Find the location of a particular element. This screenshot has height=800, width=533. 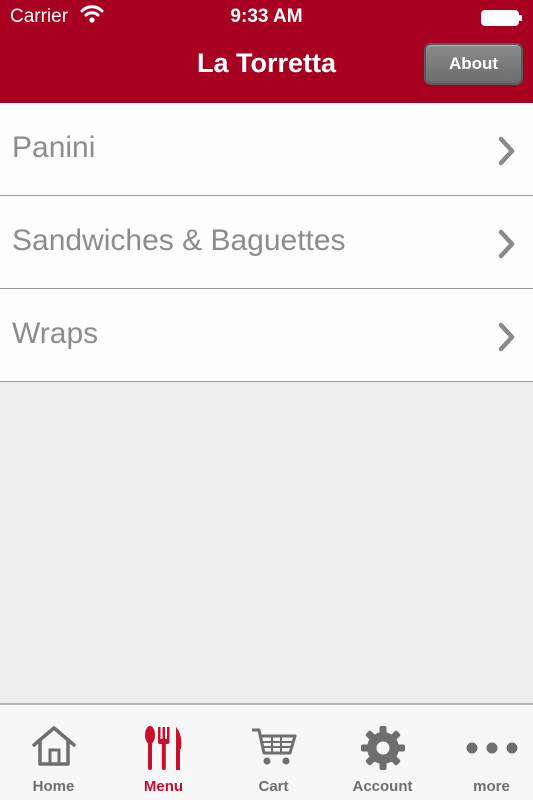

menu-item-wraps: Wraps is located at coordinates (266, 335).